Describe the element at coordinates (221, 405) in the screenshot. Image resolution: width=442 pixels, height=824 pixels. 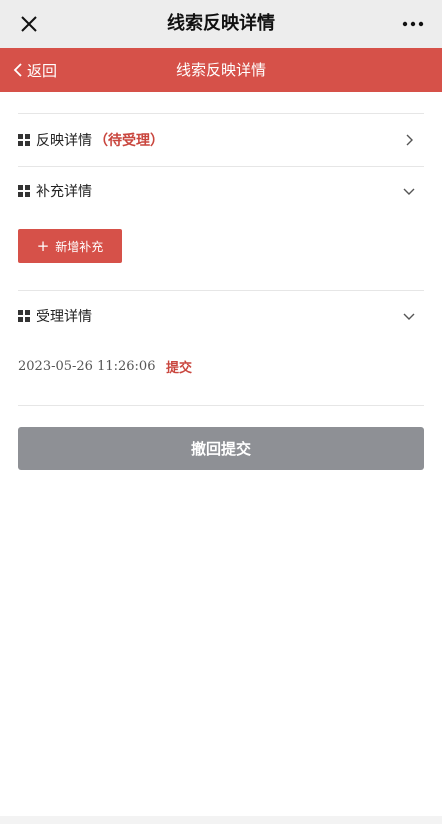
I see `divider` at that location.